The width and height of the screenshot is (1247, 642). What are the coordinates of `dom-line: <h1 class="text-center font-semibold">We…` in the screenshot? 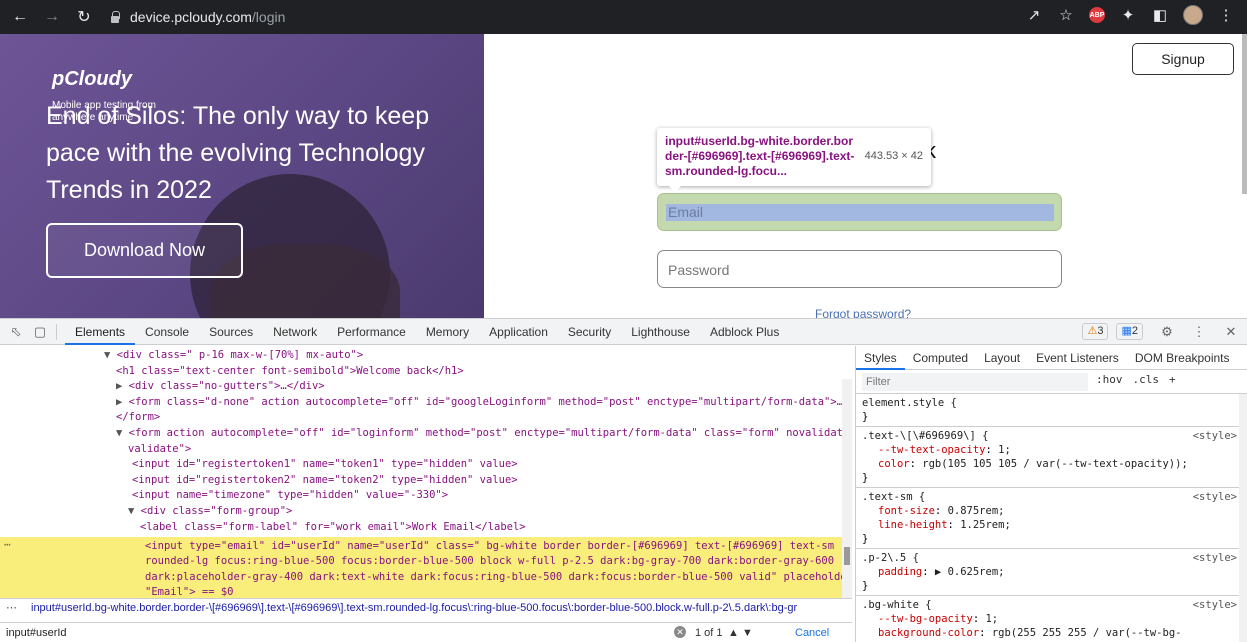 It's located at (290, 372).